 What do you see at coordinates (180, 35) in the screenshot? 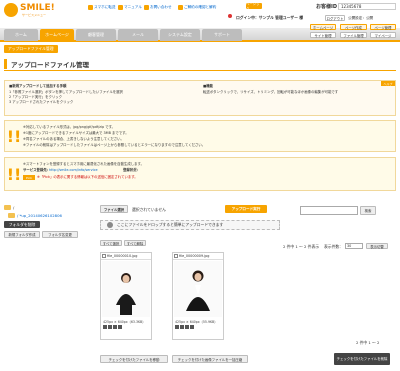
I see `tab-system: システム設定` at bounding box center [180, 35].